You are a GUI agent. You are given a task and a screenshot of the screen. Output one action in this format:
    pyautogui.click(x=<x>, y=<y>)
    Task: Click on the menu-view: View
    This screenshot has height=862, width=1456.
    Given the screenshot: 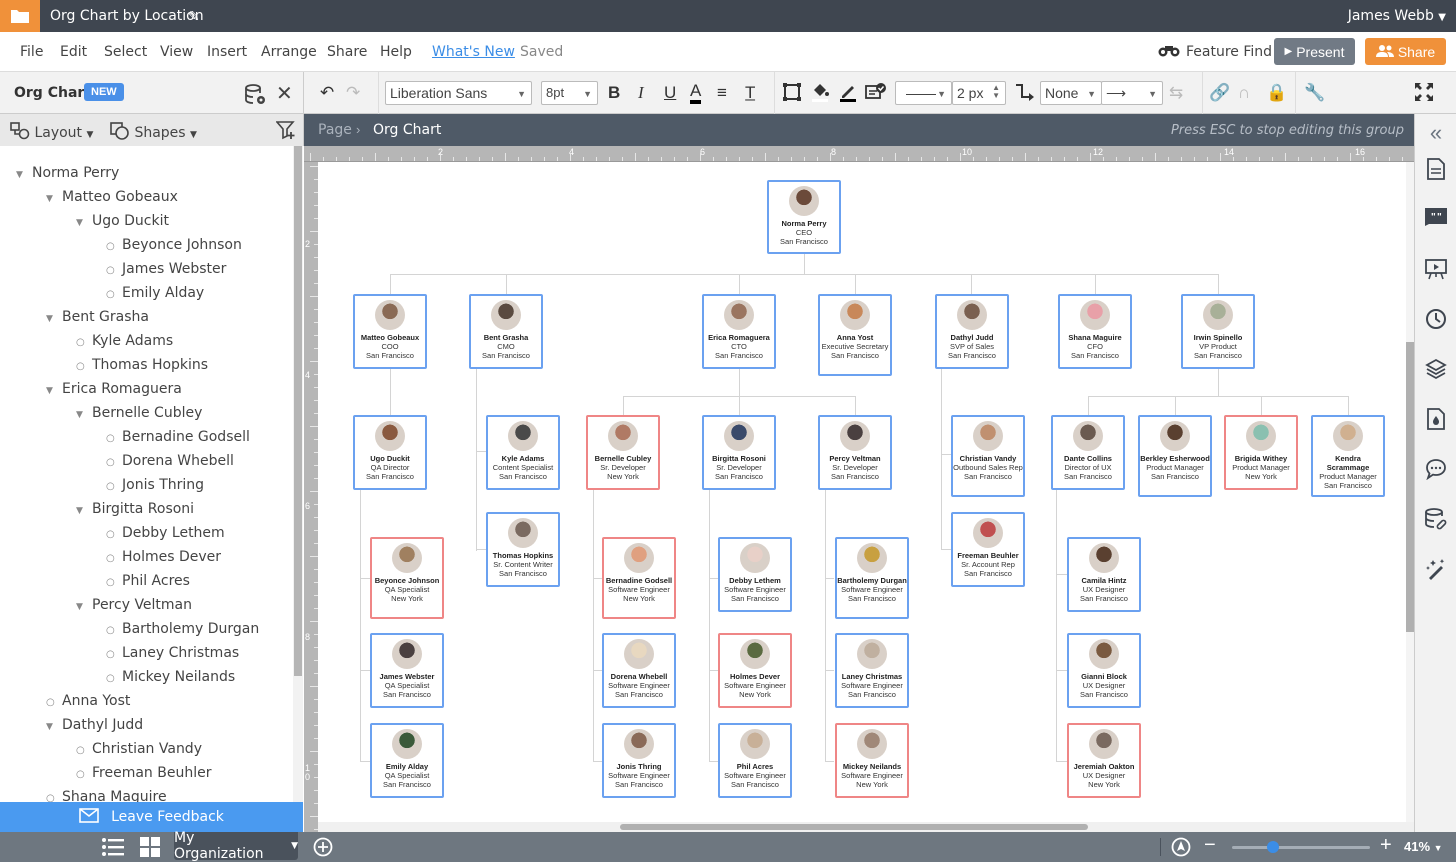 What is the action you would take?
    pyautogui.click(x=176, y=52)
    